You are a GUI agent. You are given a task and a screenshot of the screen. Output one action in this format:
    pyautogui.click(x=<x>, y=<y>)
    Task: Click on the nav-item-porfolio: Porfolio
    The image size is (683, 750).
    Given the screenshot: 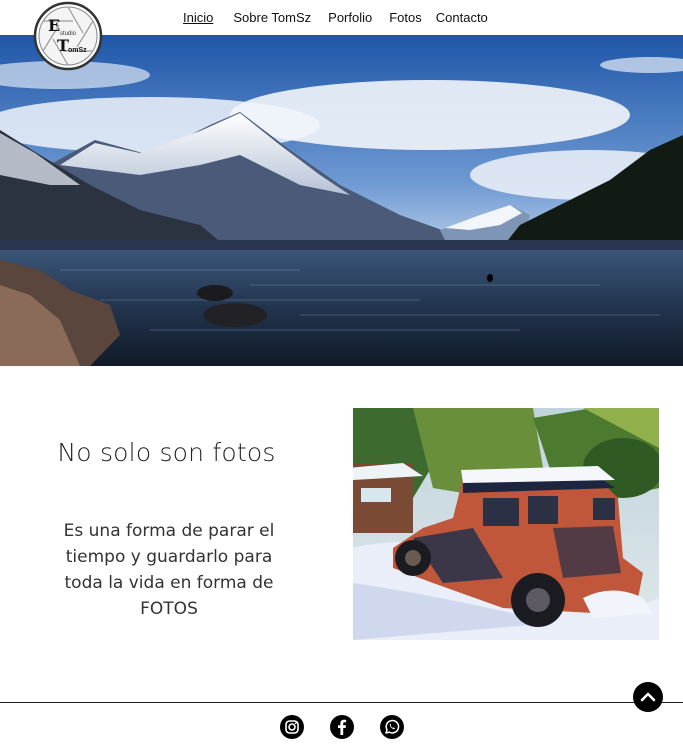 What is the action you would take?
    pyautogui.click(x=350, y=17)
    